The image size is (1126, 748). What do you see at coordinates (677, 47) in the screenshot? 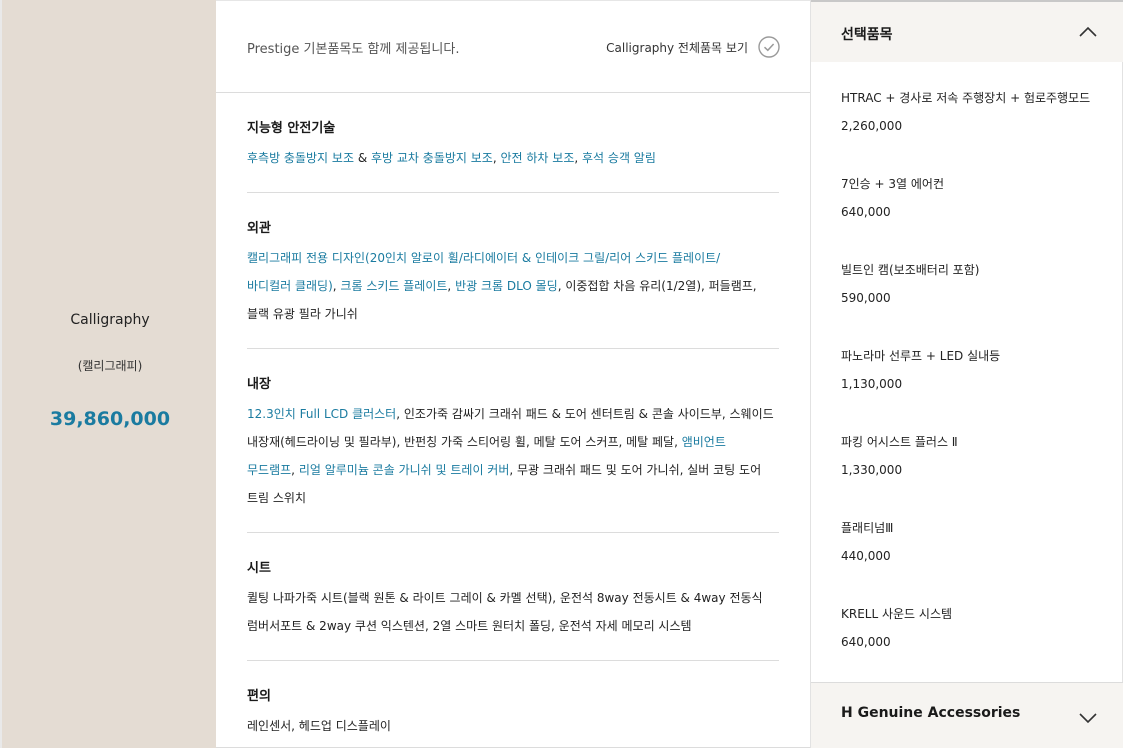
I see `view-all-features-label: Calligraphy 전체품목 보기` at bounding box center [677, 47].